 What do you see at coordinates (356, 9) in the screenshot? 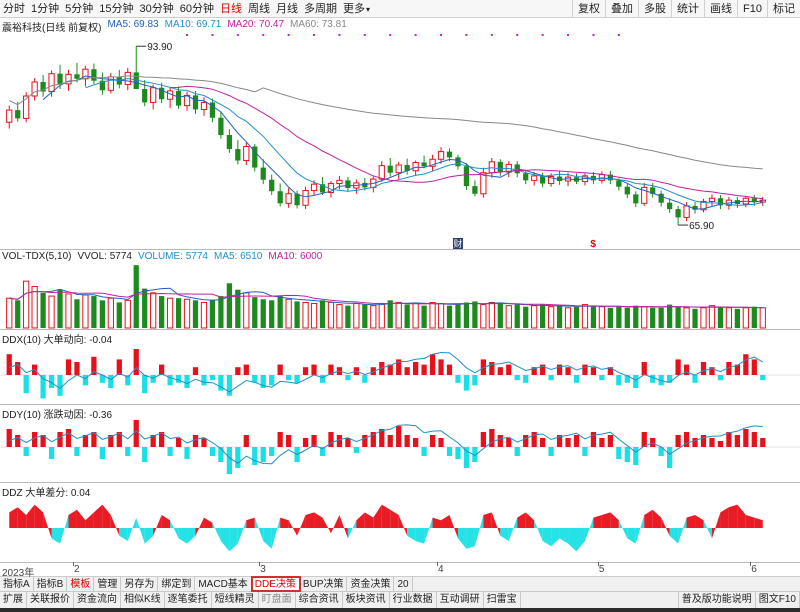
I see `period-tab-10: 更多` at bounding box center [356, 9].